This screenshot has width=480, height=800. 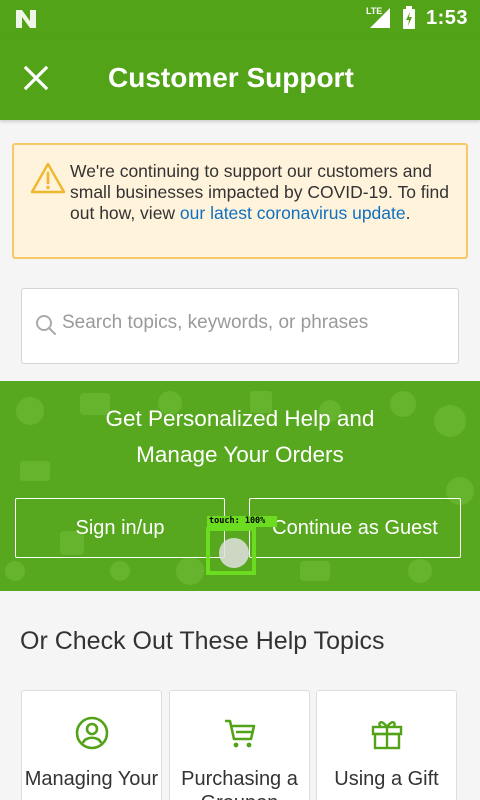 I want to click on search-input, so click(x=252, y=323).